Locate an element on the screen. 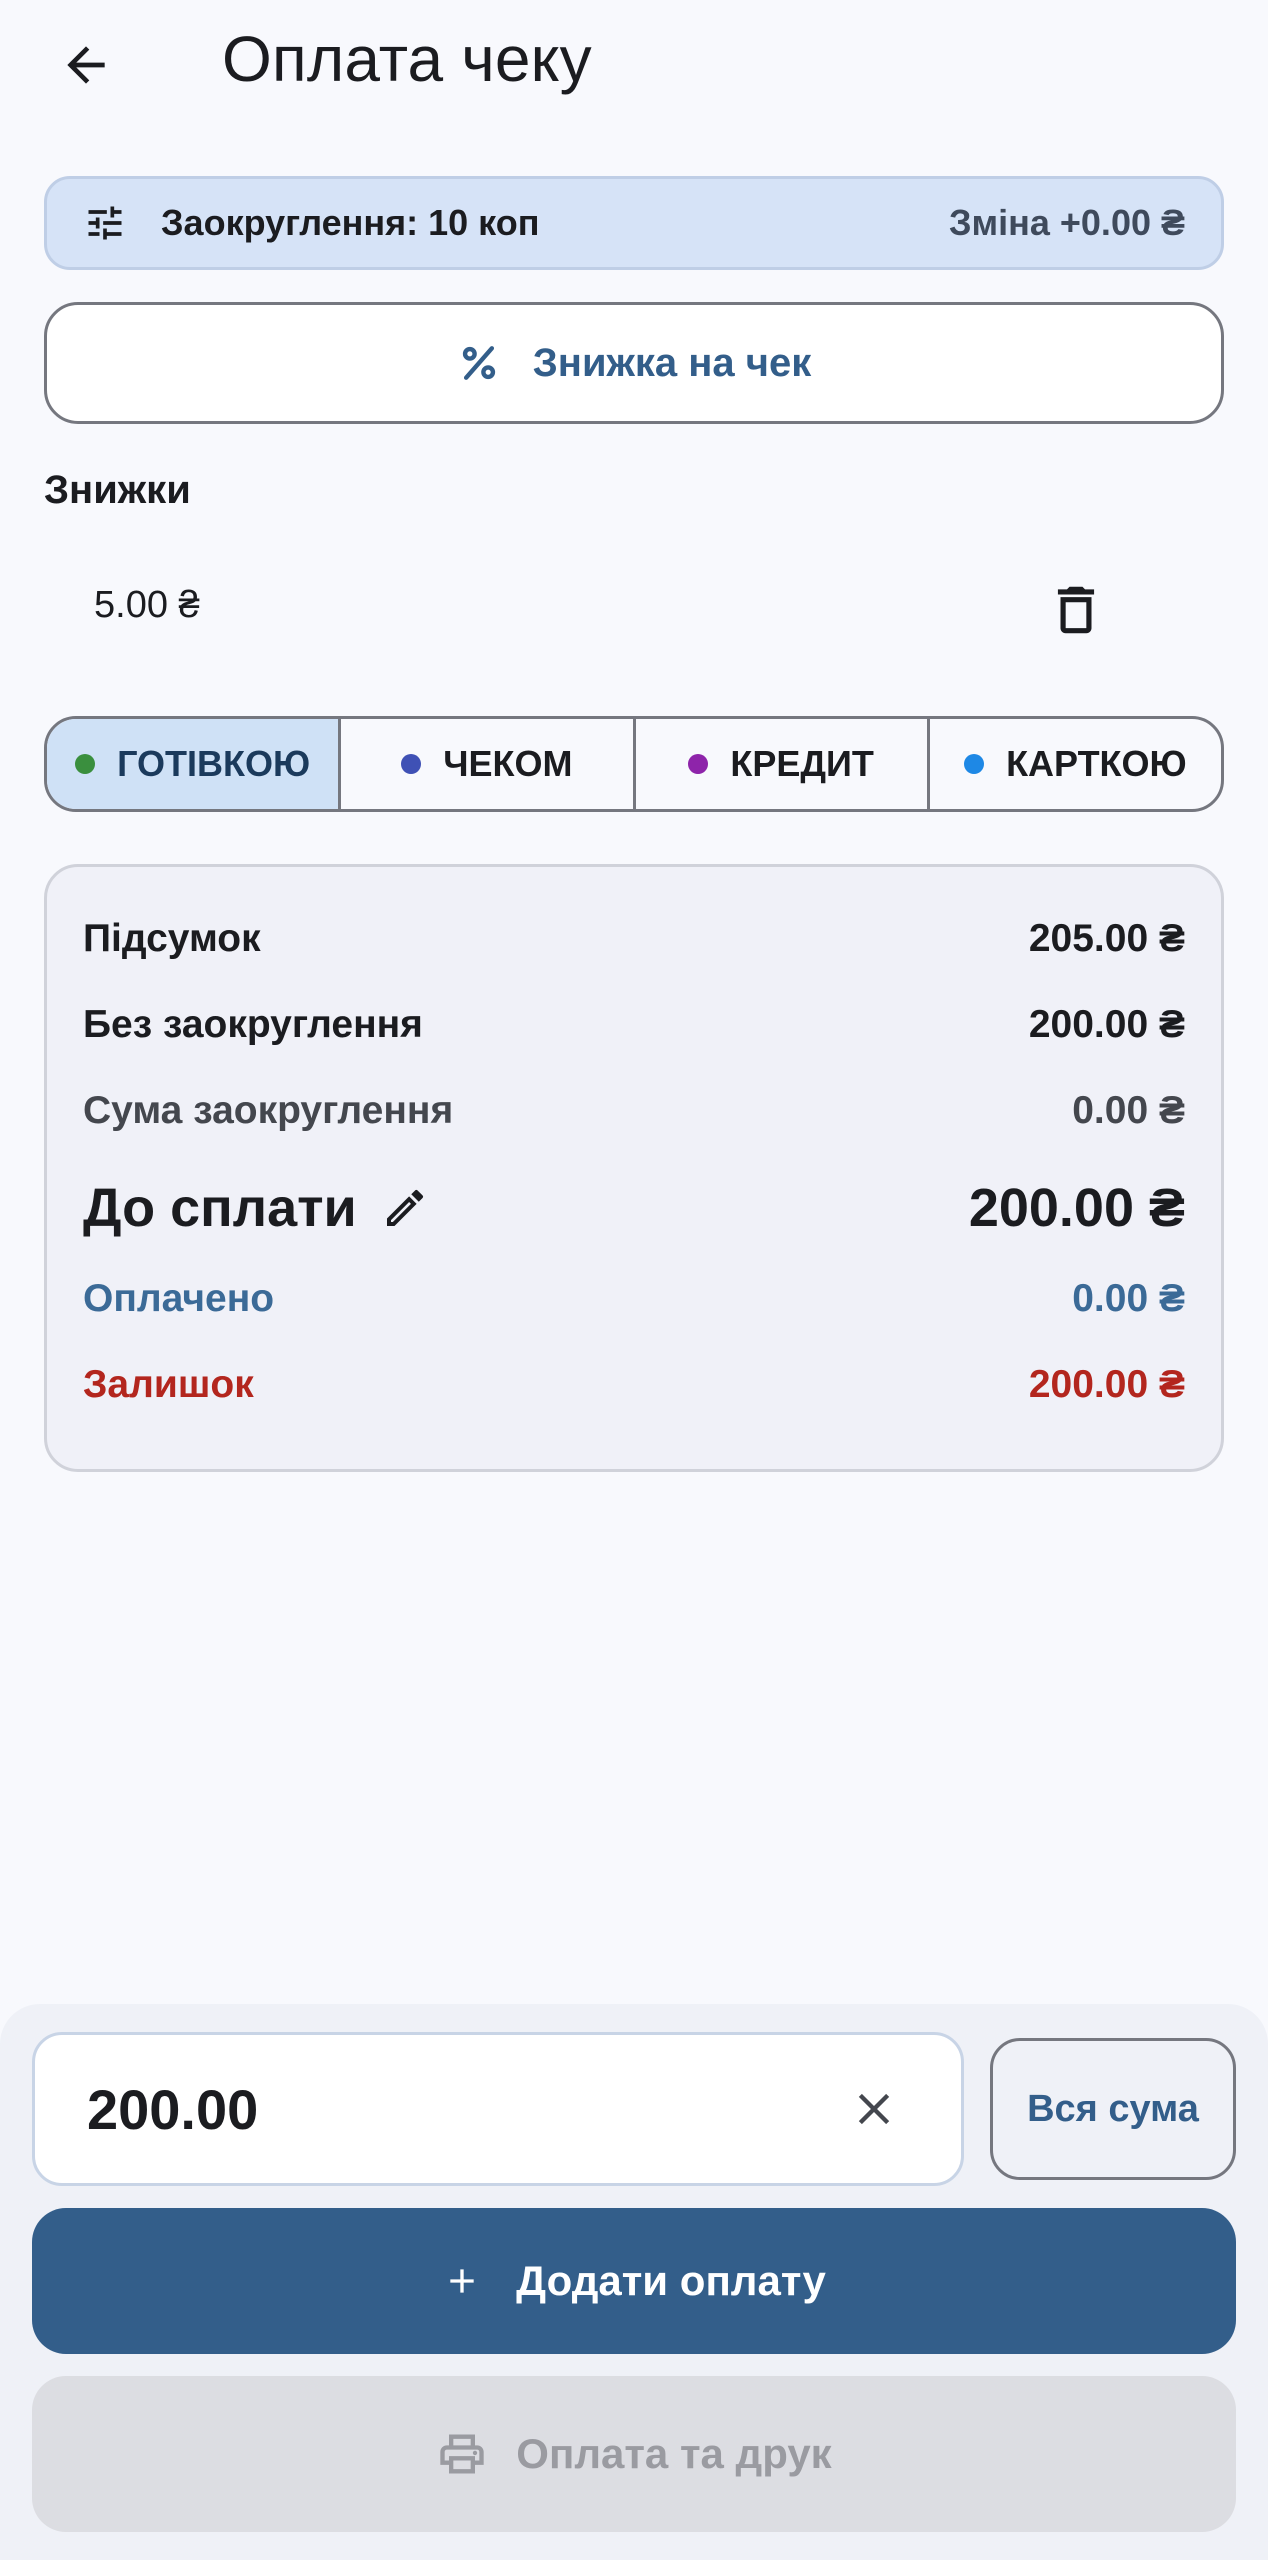  subtotal-label: Підсумок is located at coordinates (172, 938).